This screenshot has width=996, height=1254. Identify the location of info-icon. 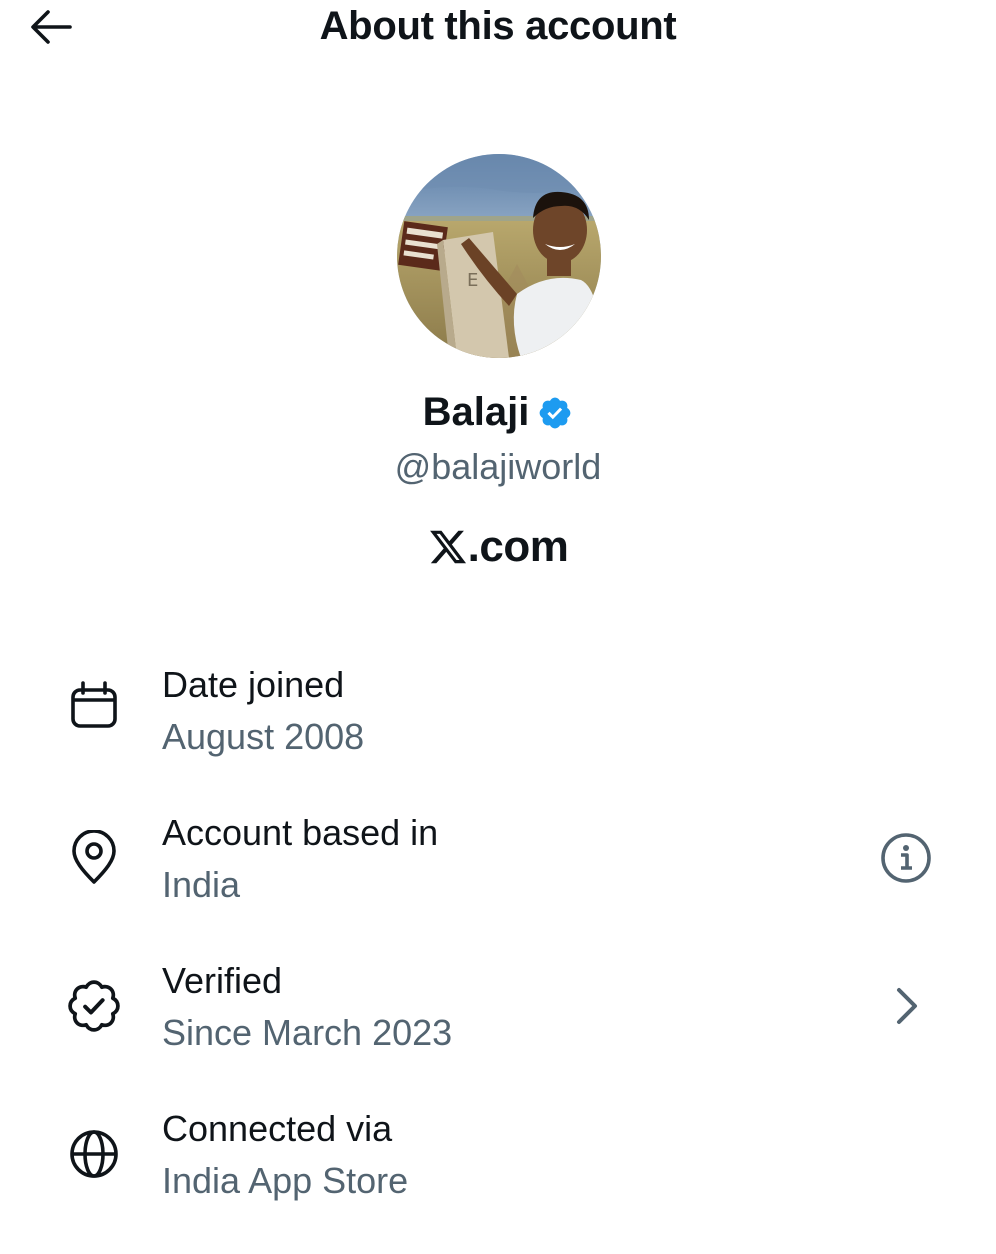
(906, 858).